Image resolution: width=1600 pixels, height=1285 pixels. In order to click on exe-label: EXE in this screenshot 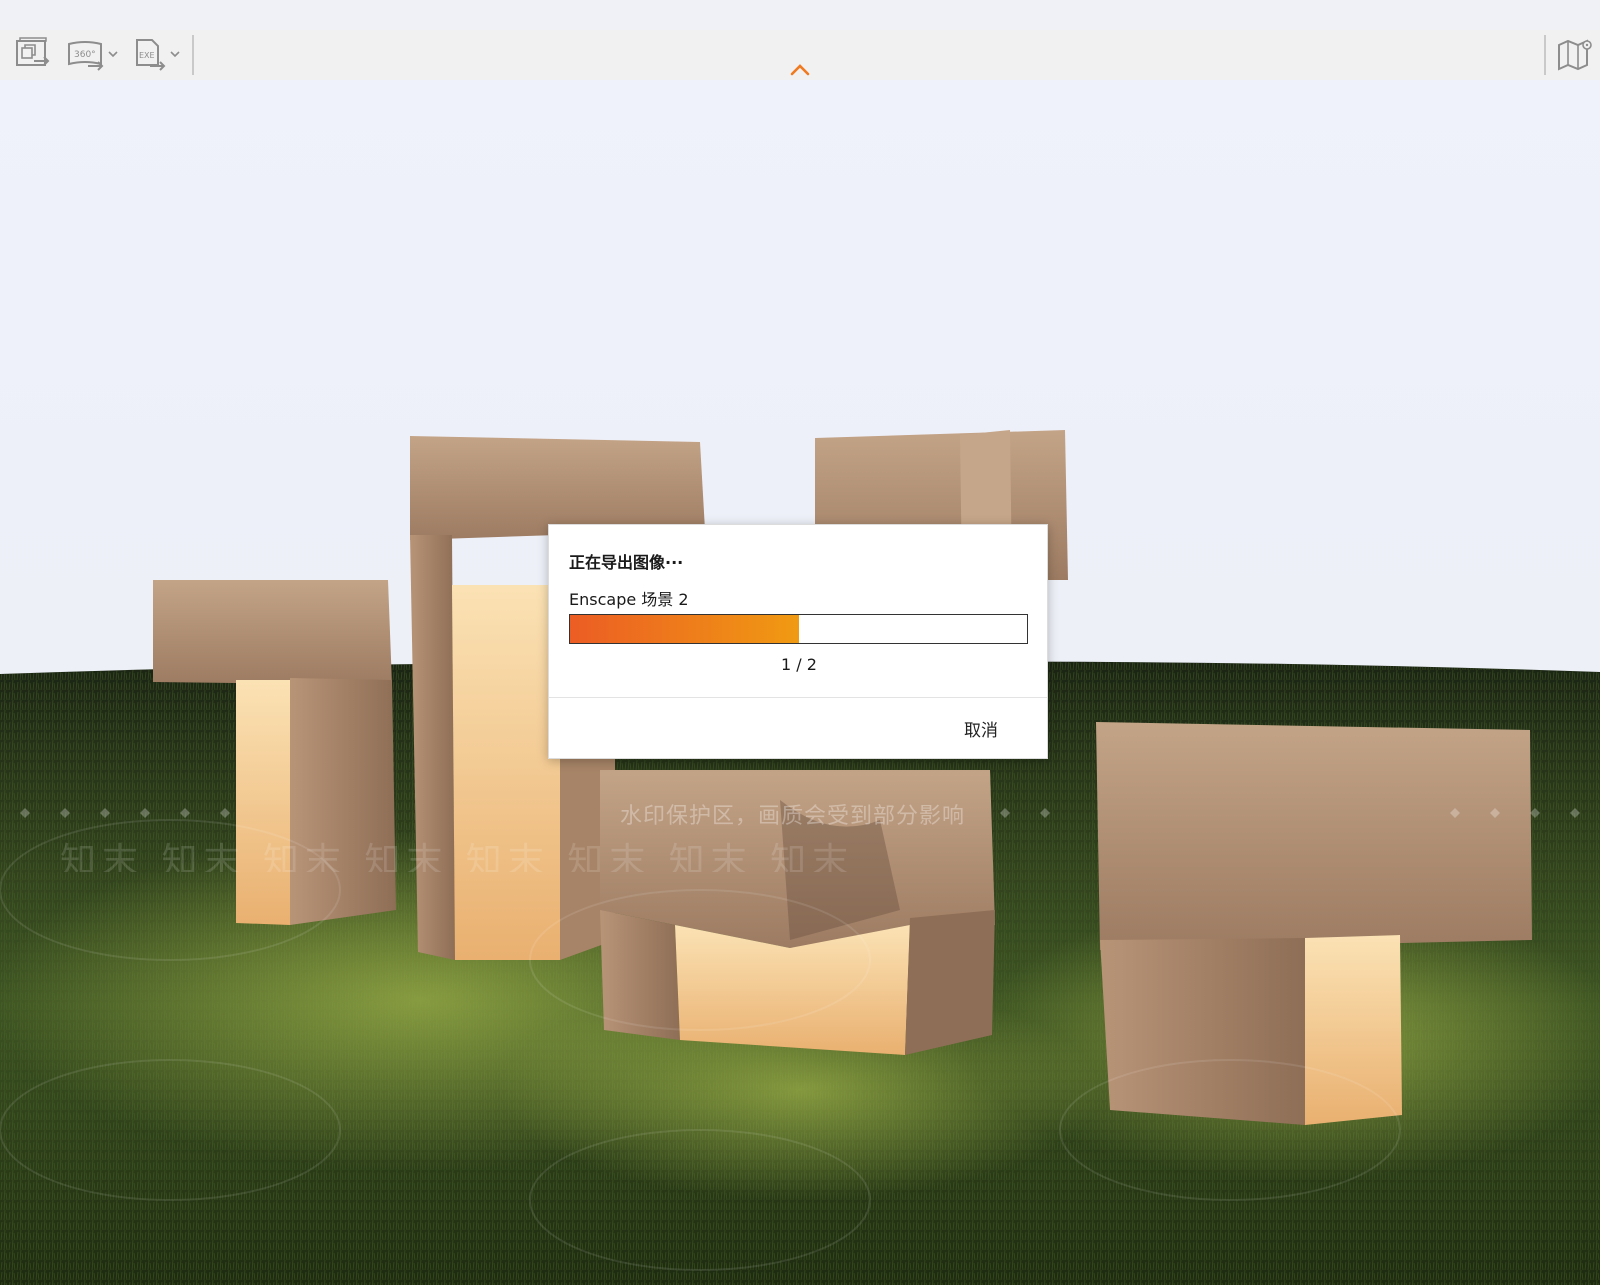, I will do `click(147, 55)`.